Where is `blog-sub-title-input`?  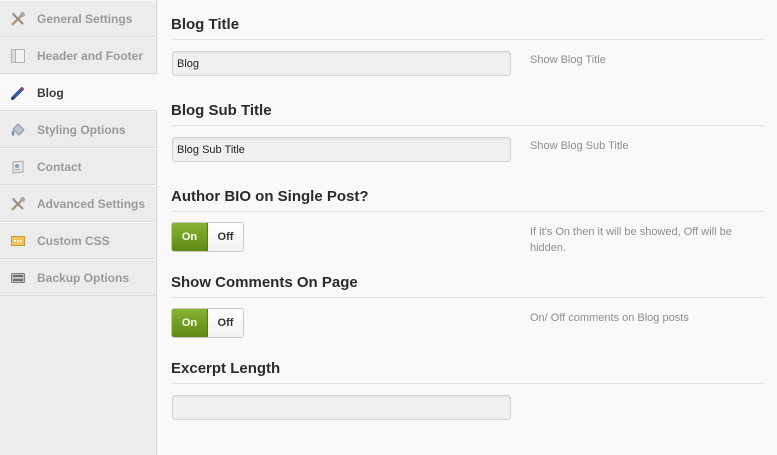 blog-sub-title-input is located at coordinates (341, 149).